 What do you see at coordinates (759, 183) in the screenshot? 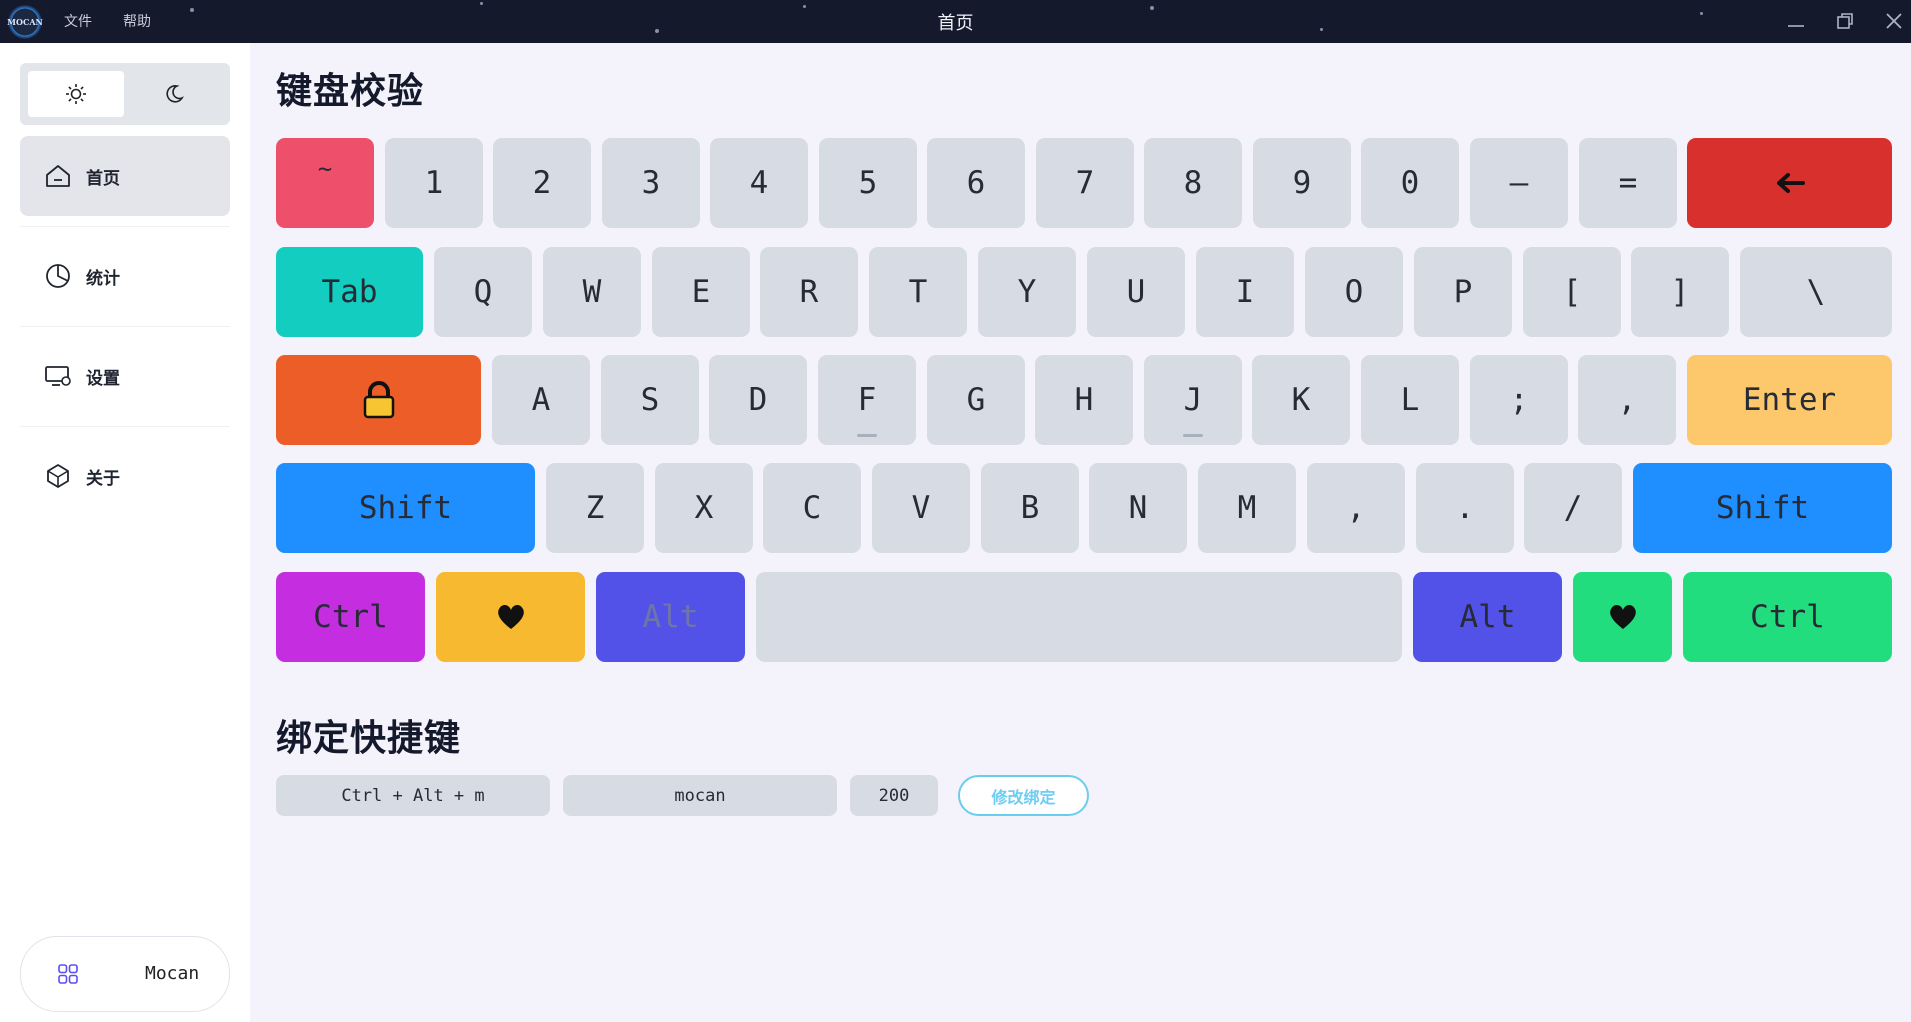
I see `key-0-4: 4` at bounding box center [759, 183].